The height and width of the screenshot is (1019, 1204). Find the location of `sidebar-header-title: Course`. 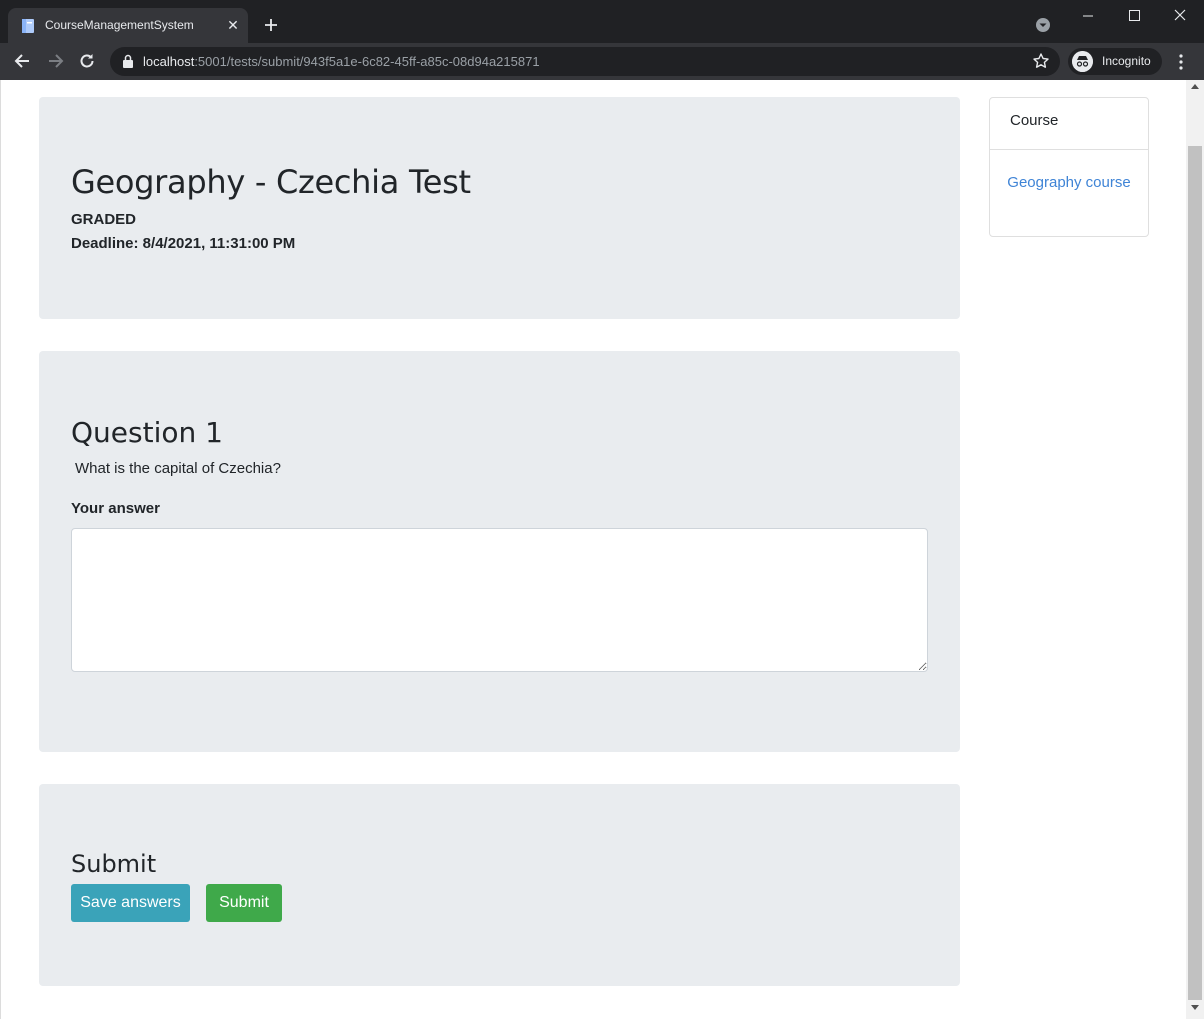

sidebar-header-title: Course is located at coordinates (1034, 120).